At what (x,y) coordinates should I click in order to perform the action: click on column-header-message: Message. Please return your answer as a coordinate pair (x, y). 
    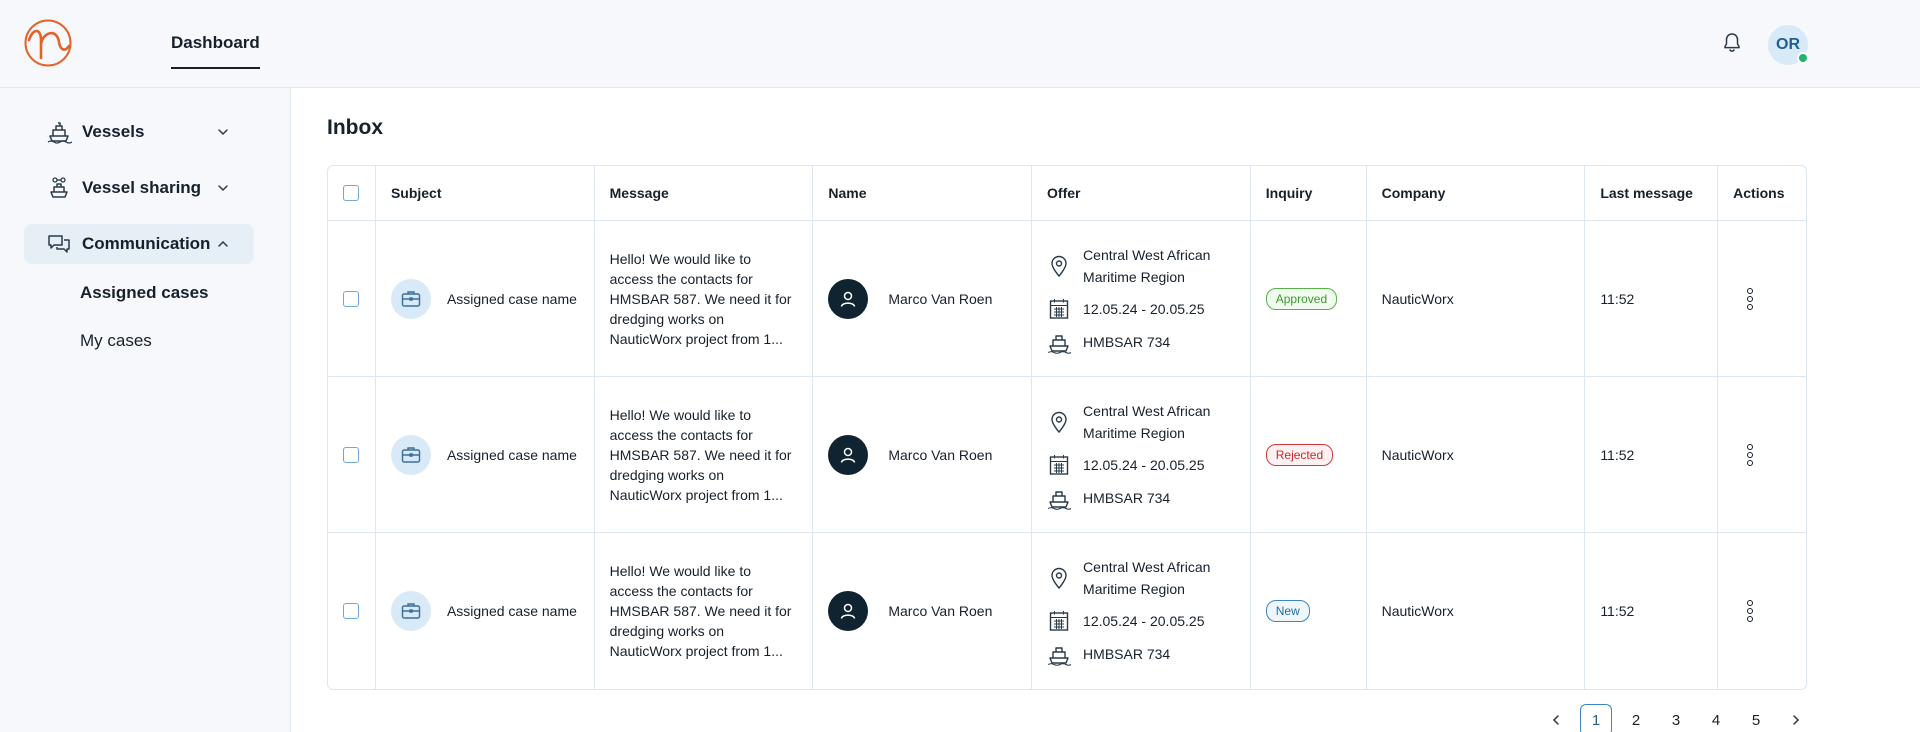
    Looking at the image, I should click on (704, 193).